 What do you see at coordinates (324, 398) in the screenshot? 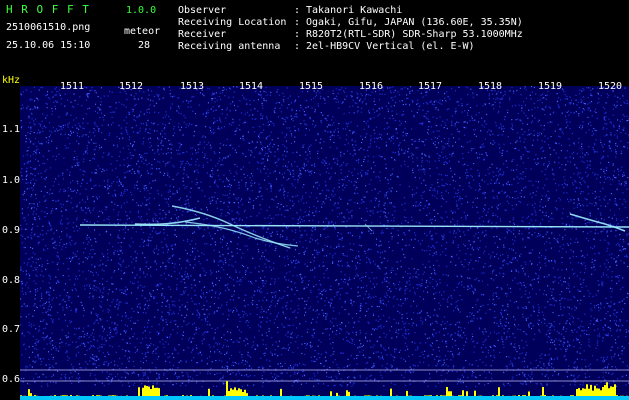
I see `histogram-baseline` at bounding box center [324, 398].